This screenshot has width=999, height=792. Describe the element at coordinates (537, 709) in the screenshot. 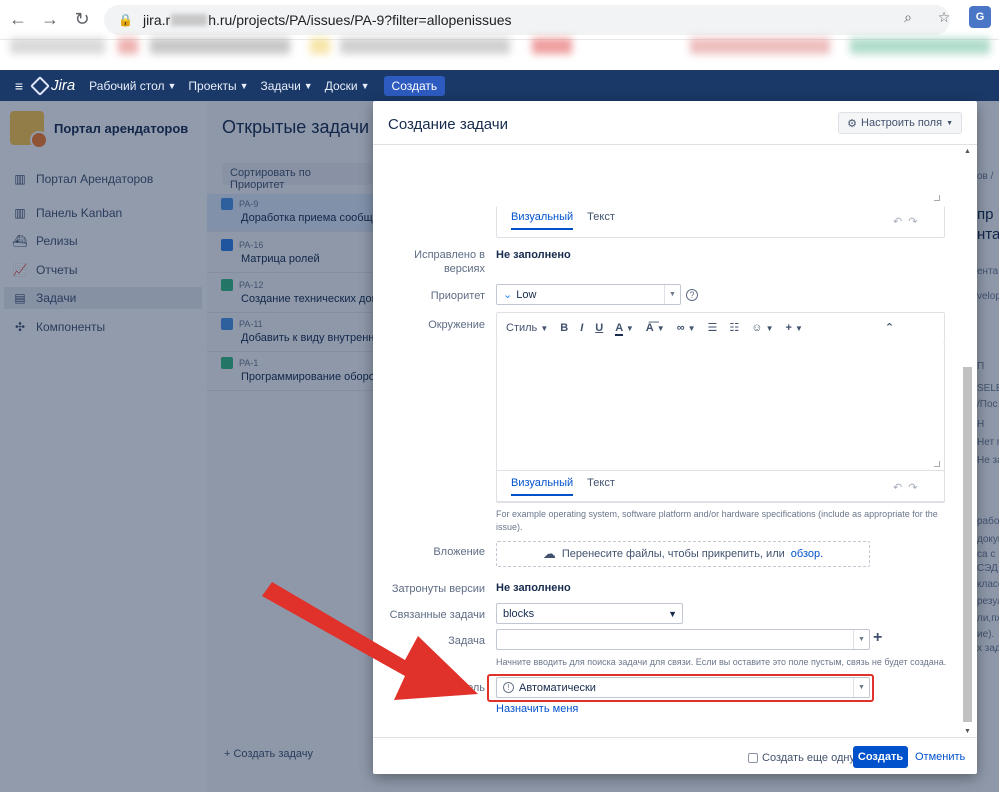

I see `assign-to-me-link: Назначить меня` at that location.